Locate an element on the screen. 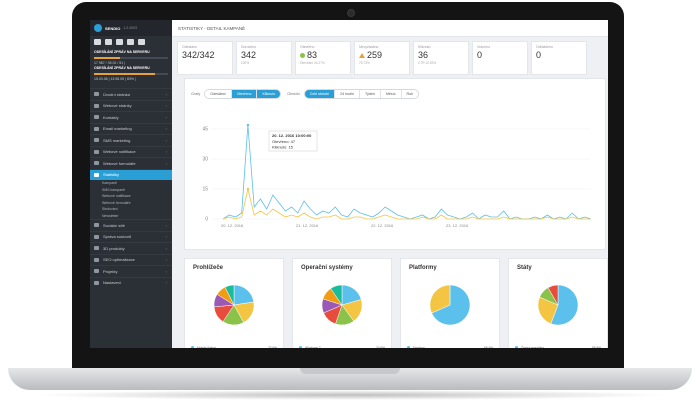 The width and height of the screenshot is (700, 408). status-progress is located at coordinates (131, 58).